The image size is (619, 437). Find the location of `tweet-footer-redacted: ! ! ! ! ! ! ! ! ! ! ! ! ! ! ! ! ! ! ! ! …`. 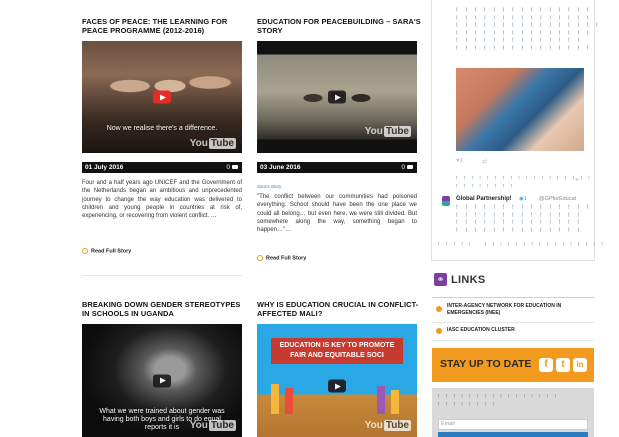

tweet-footer-redacted: ! ! ! ! ! ! ! ! ! ! ! ! ! ! ! ! ! ! ! ! … is located at coordinates (522, 245).